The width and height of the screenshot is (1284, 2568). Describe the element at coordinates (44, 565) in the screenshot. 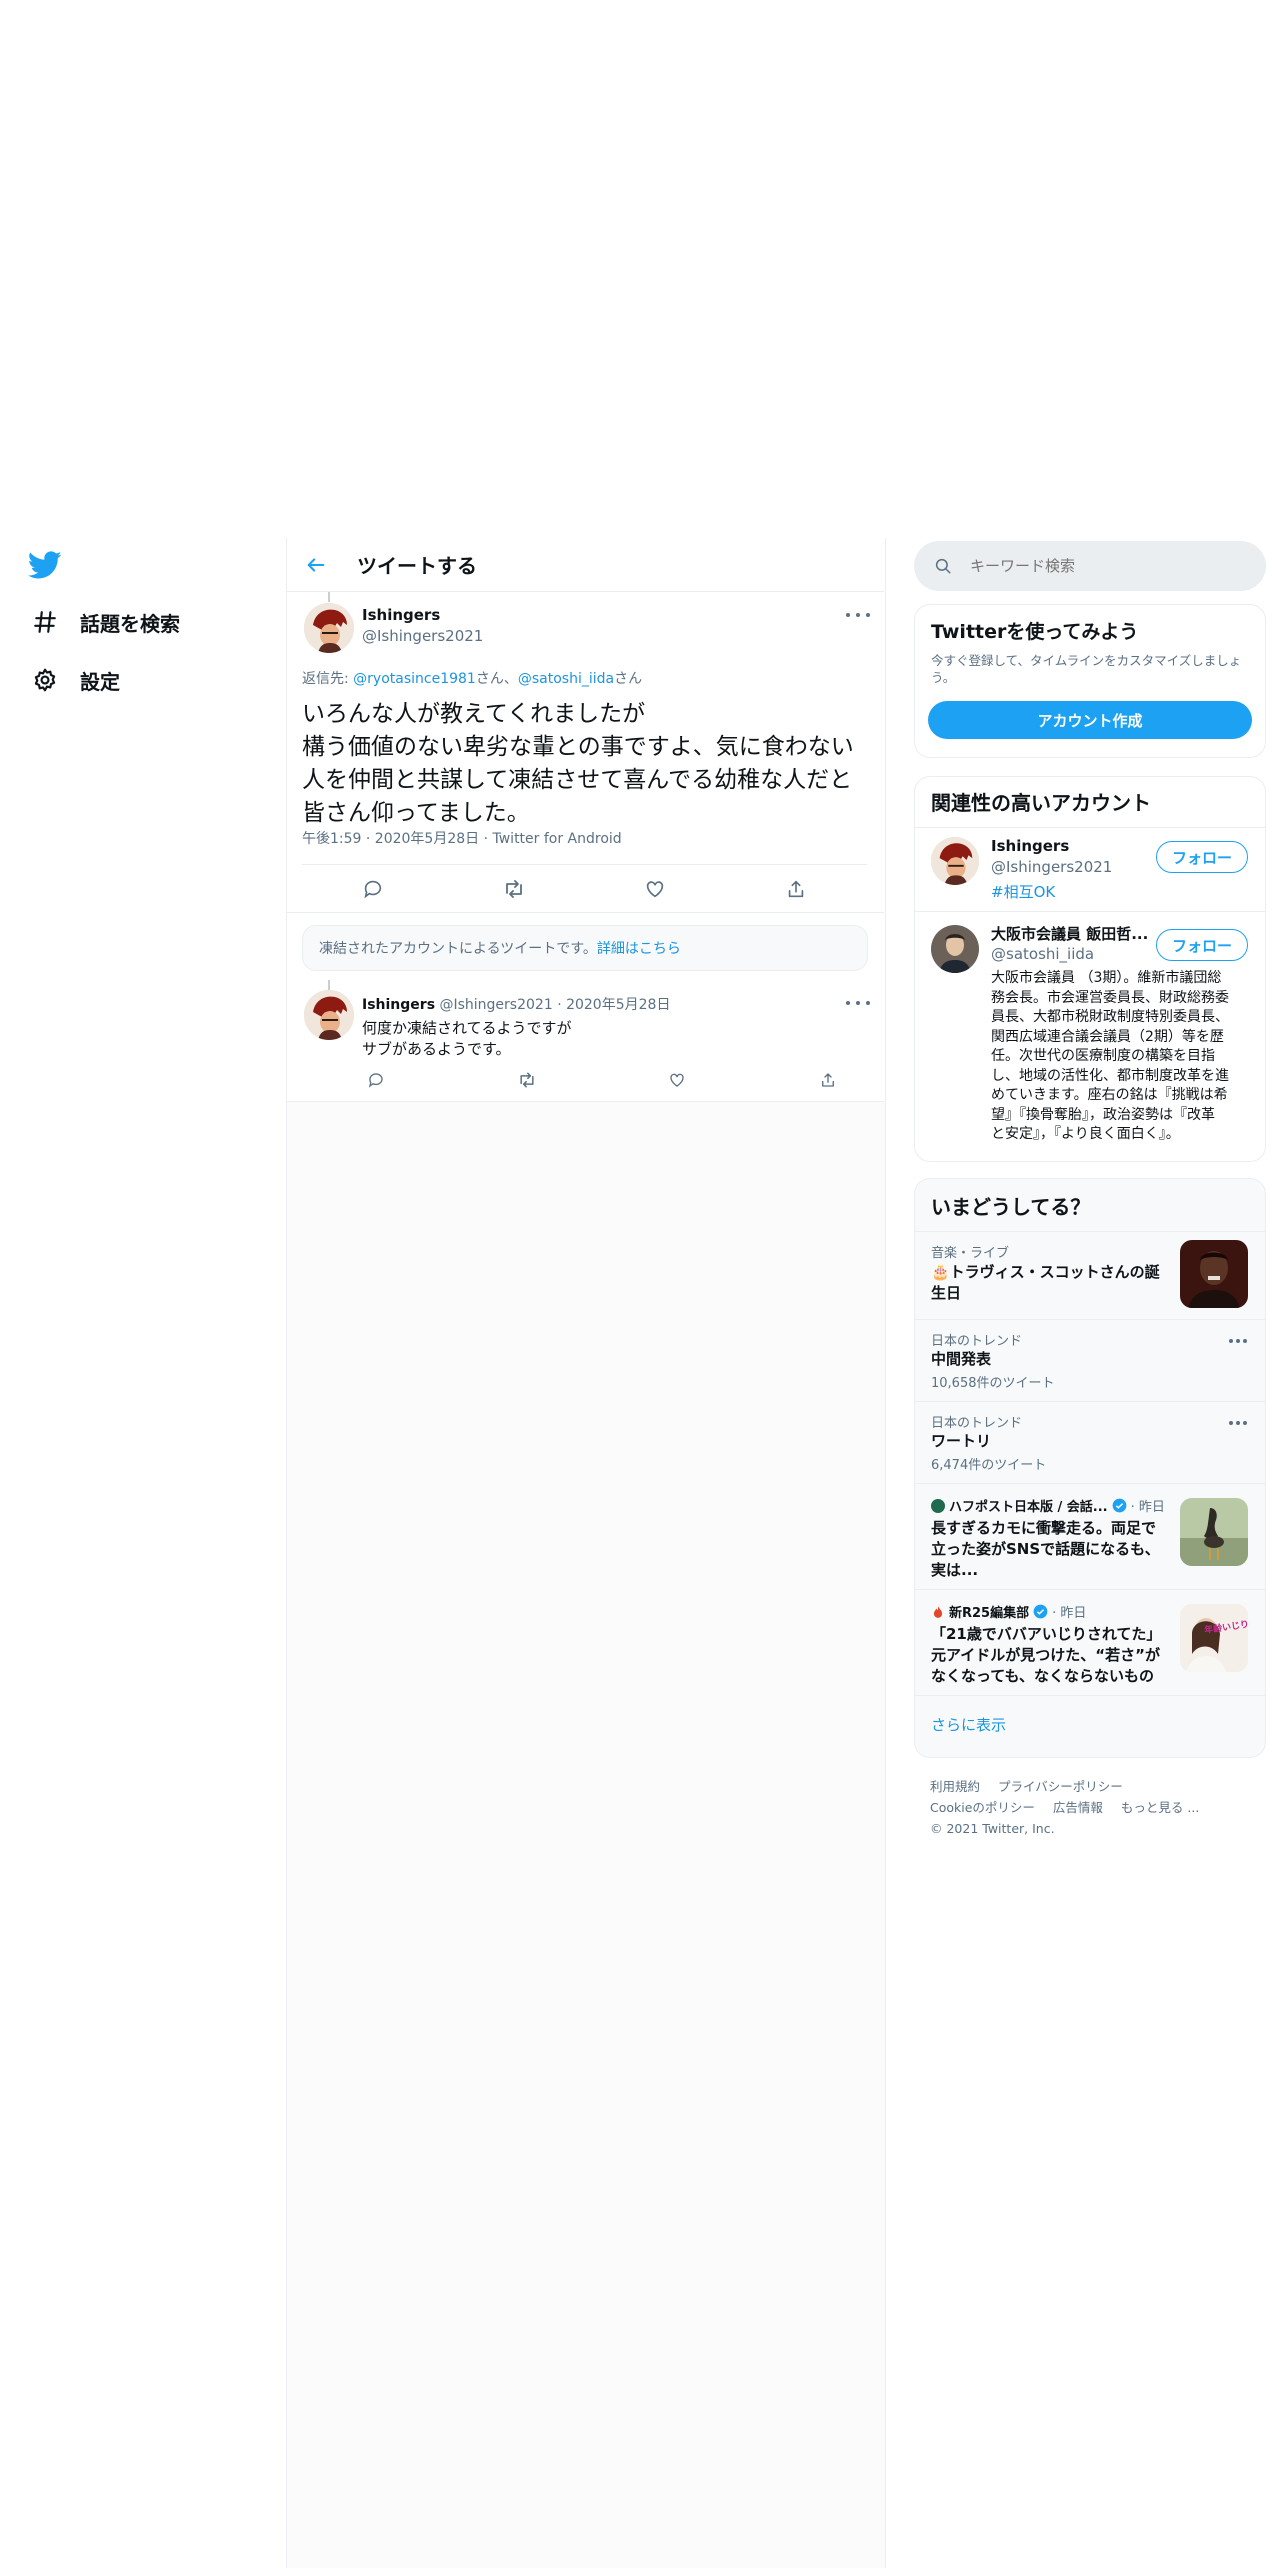

I see `twitter-logo-icon` at that location.